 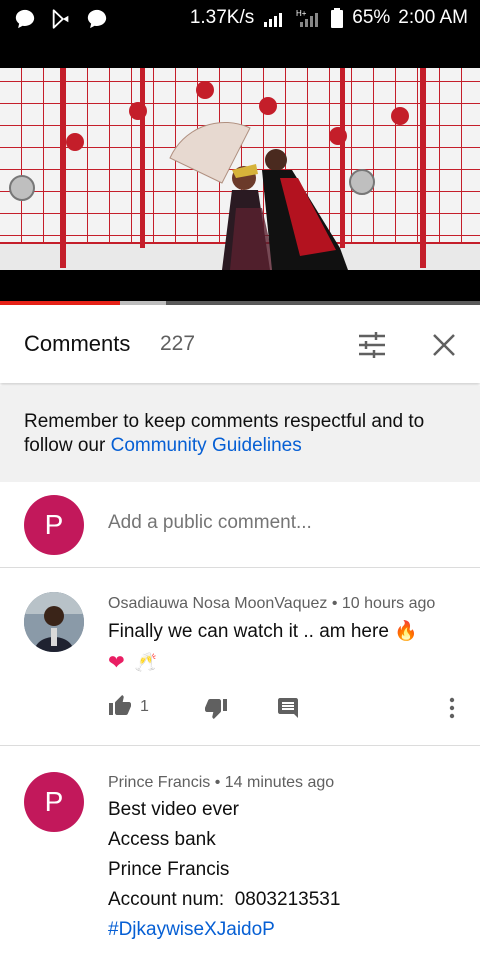 I want to click on thumb-down-icon, so click(x=216, y=708).